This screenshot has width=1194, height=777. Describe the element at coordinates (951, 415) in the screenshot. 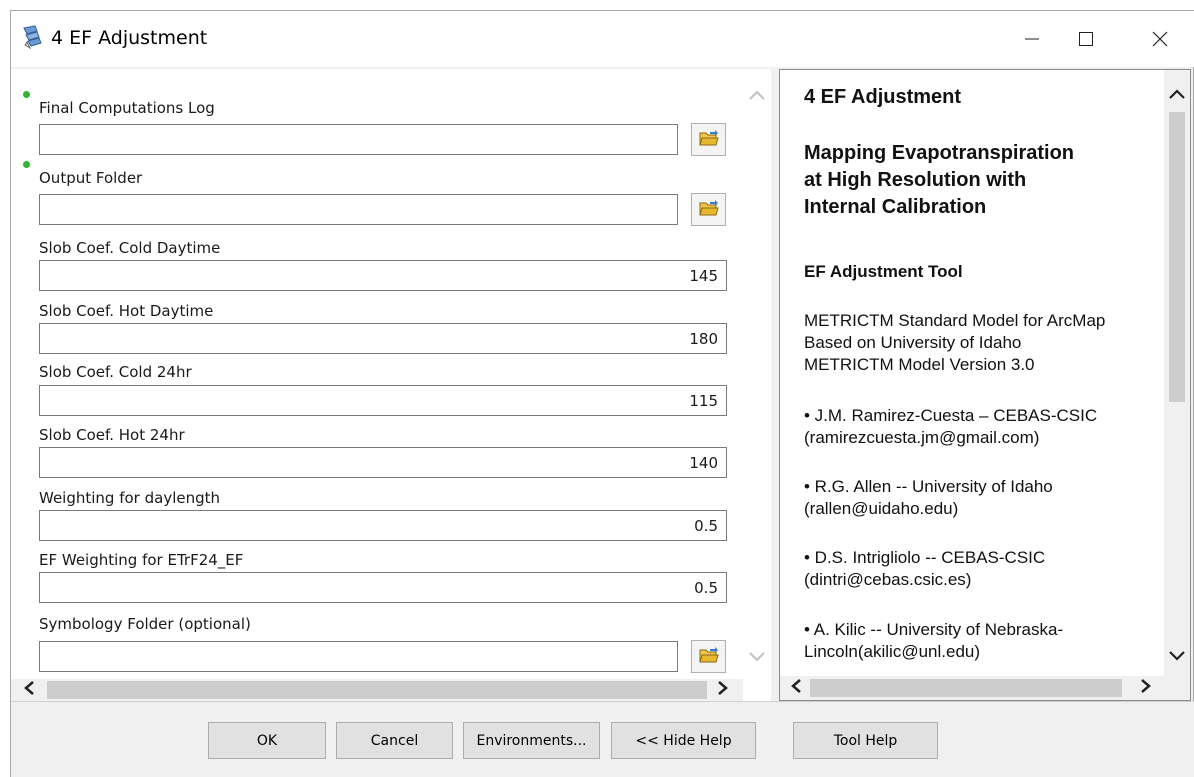

I see `help-author-name: • J.M. Ramirez-Cuesta – CEBAS-CSIC` at that location.